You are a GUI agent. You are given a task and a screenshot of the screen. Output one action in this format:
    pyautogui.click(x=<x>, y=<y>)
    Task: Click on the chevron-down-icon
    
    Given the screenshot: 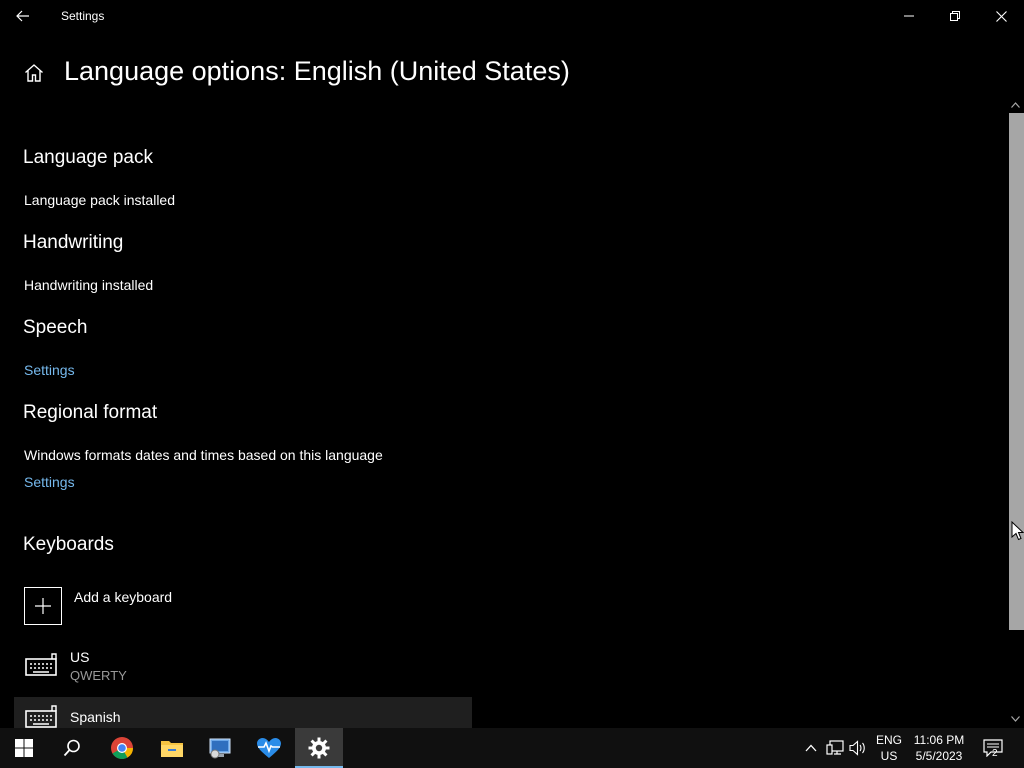 What is the action you would take?
    pyautogui.click(x=1015, y=719)
    